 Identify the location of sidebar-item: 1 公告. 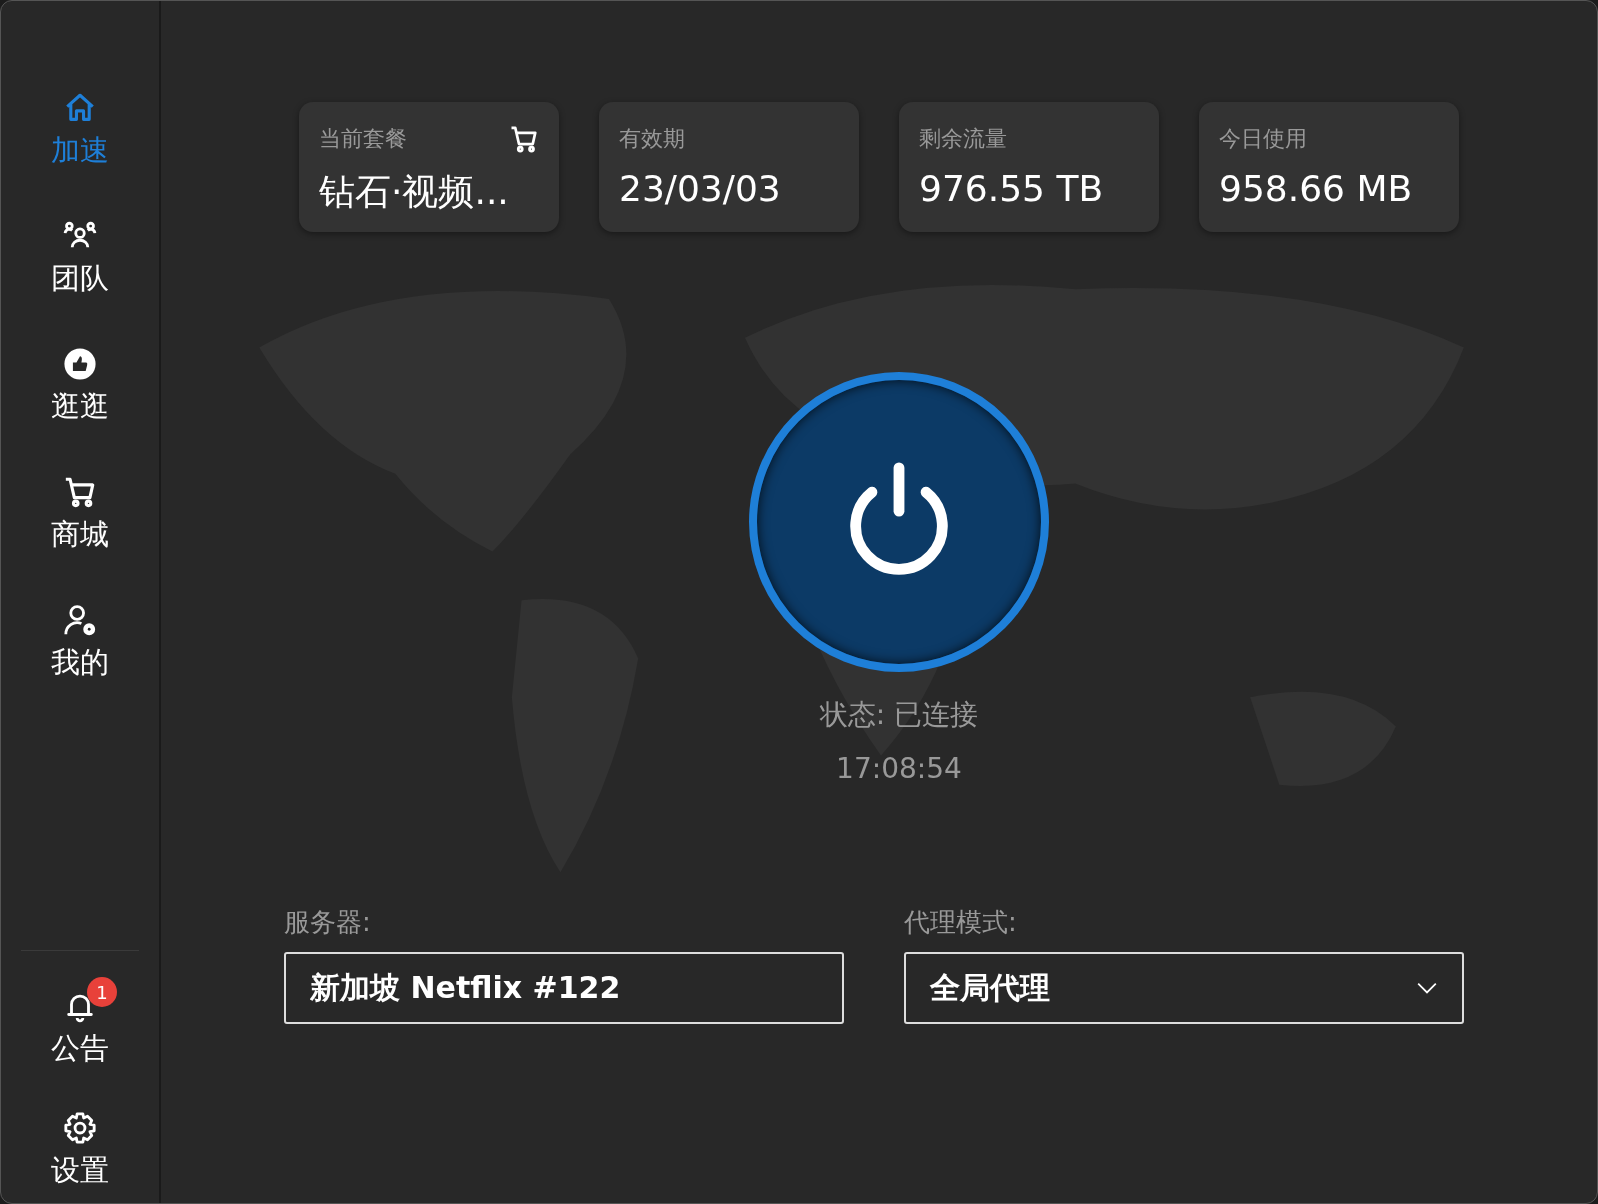
(80, 1021).